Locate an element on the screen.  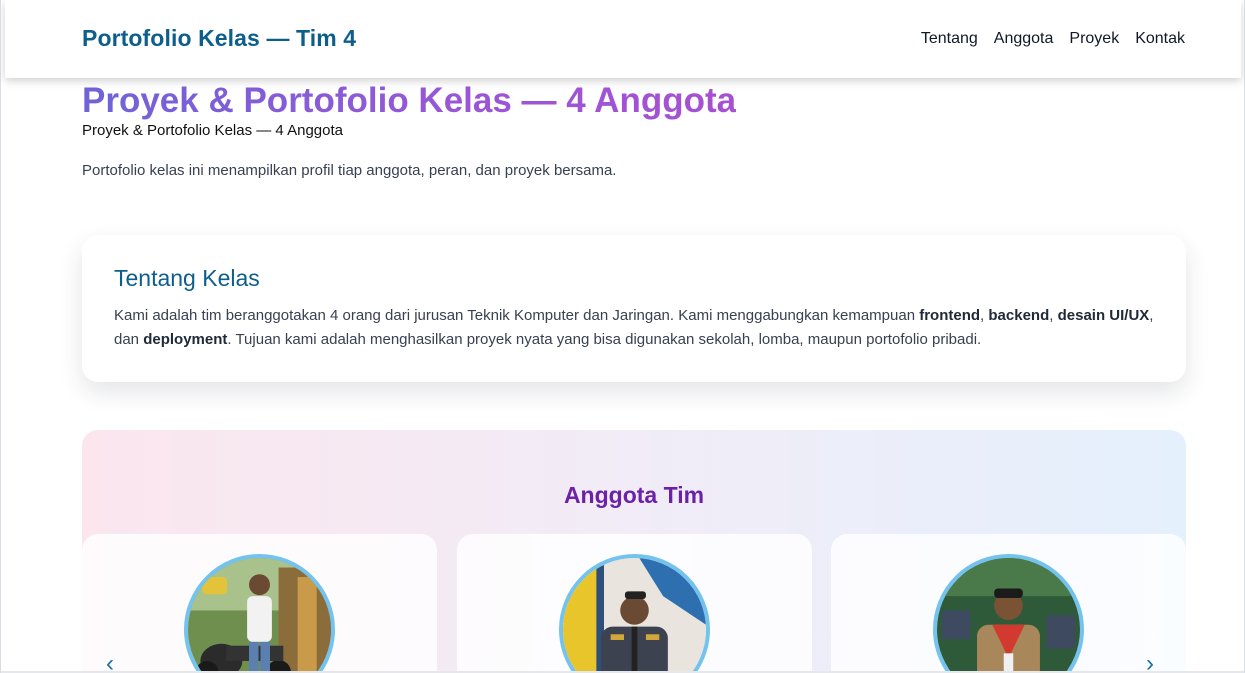
skill-frontend: frontend is located at coordinates (950, 315).